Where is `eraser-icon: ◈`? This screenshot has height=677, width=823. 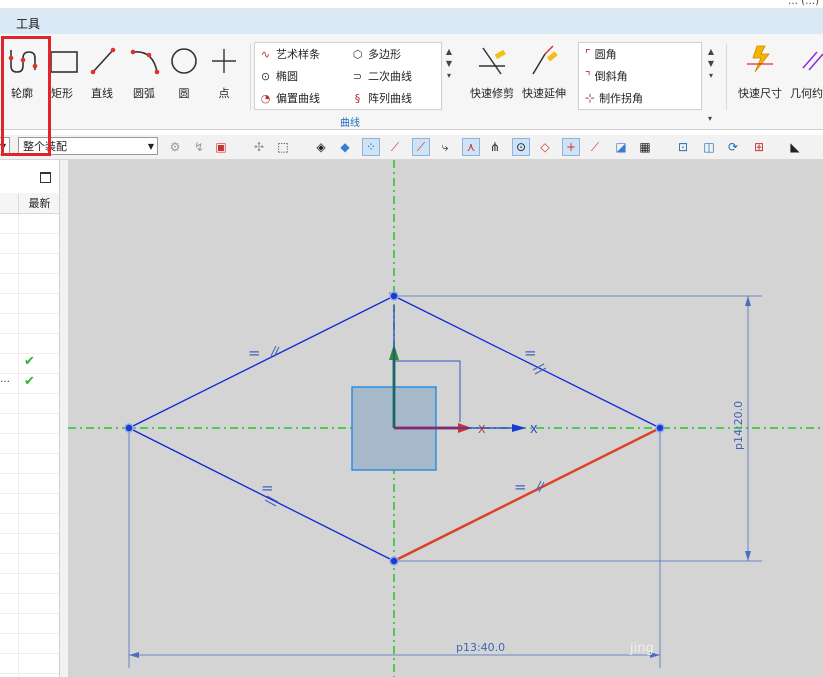
eraser-icon: ◈ is located at coordinates (321, 147).